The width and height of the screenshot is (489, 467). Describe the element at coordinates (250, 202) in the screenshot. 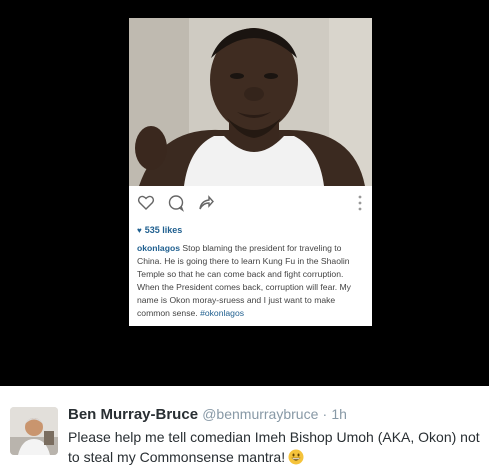

I see `post-action-bar` at that location.